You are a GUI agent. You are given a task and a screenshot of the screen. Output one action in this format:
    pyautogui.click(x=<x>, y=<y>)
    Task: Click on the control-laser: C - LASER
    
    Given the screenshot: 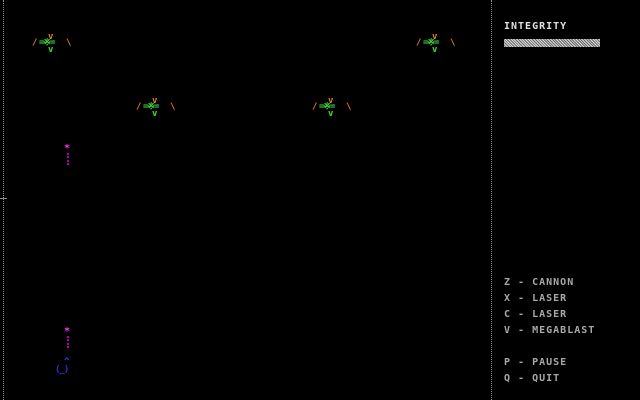 What is the action you would take?
    pyautogui.click(x=536, y=314)
    